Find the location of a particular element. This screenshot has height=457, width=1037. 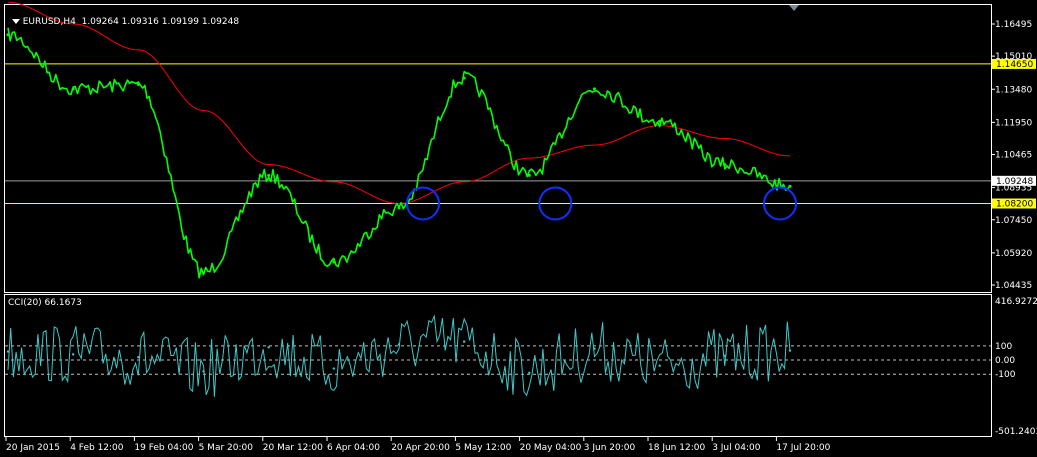

time-axis-label: 20 May 04:00 is located at coordinates (551, 448).